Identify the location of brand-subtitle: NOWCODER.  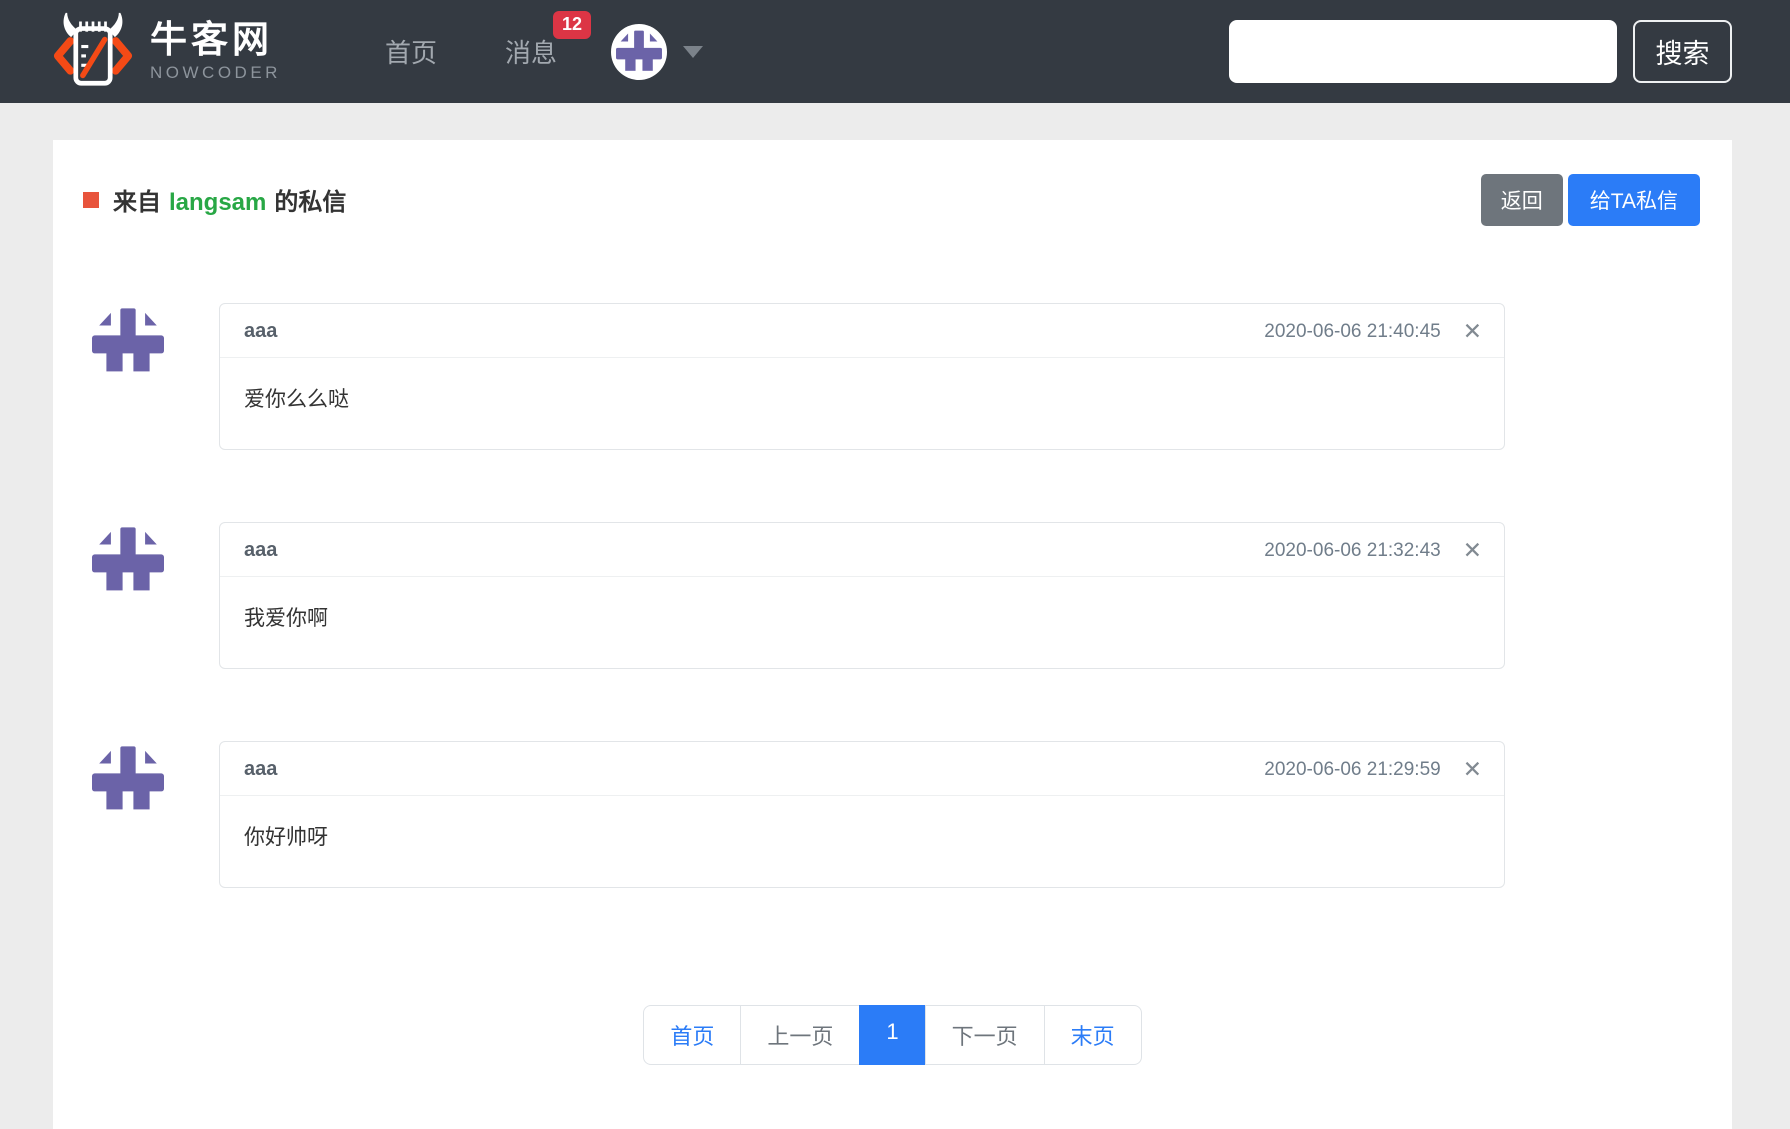
(215, 72).